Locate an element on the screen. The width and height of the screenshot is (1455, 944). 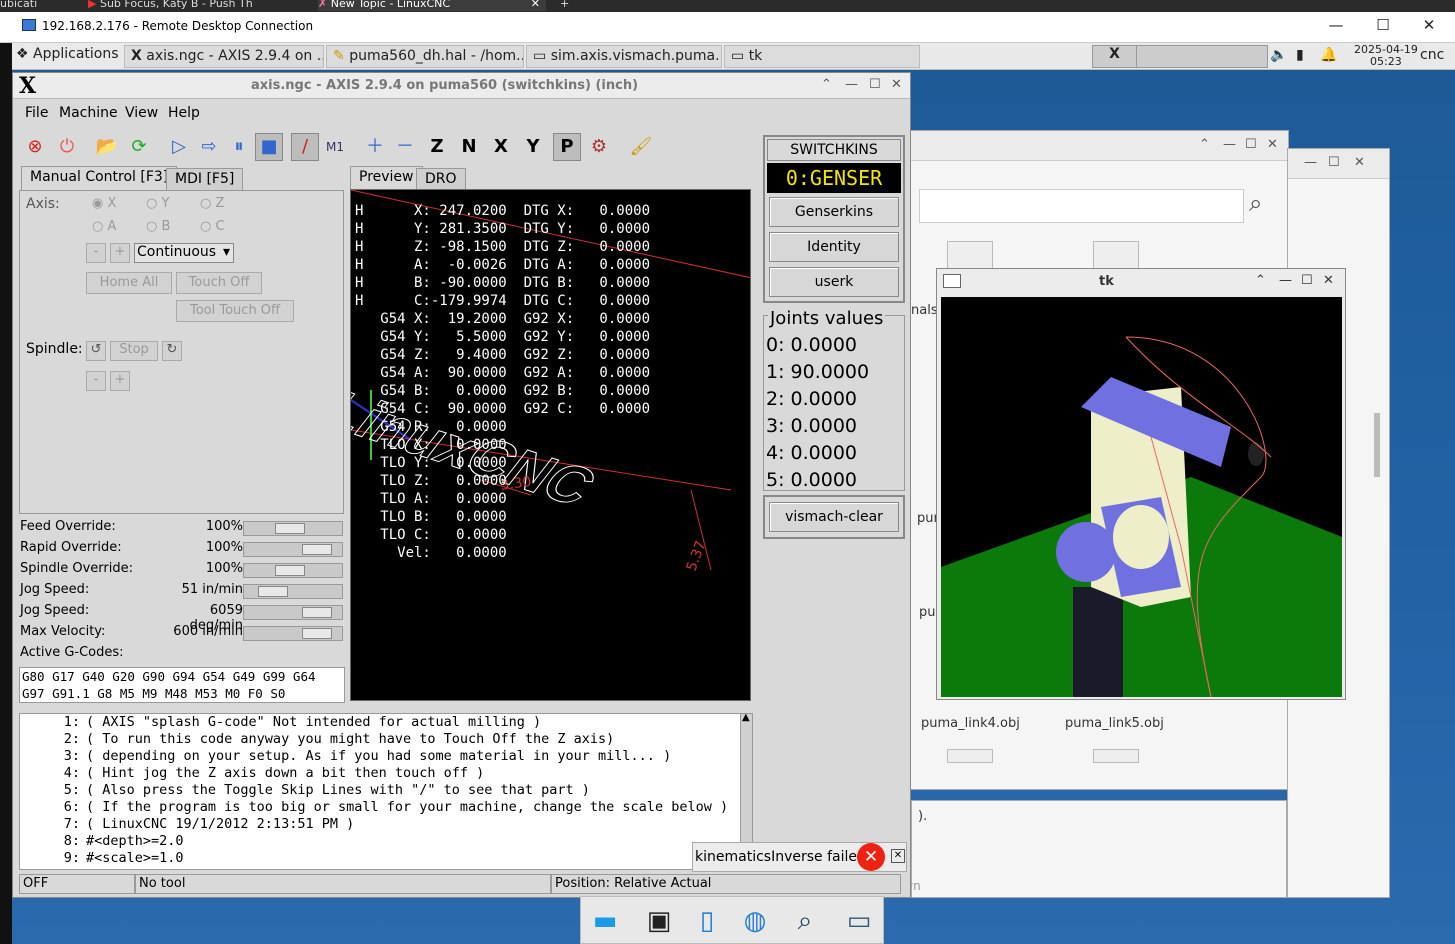
menu-file: File is located at coordinates (36, 113).